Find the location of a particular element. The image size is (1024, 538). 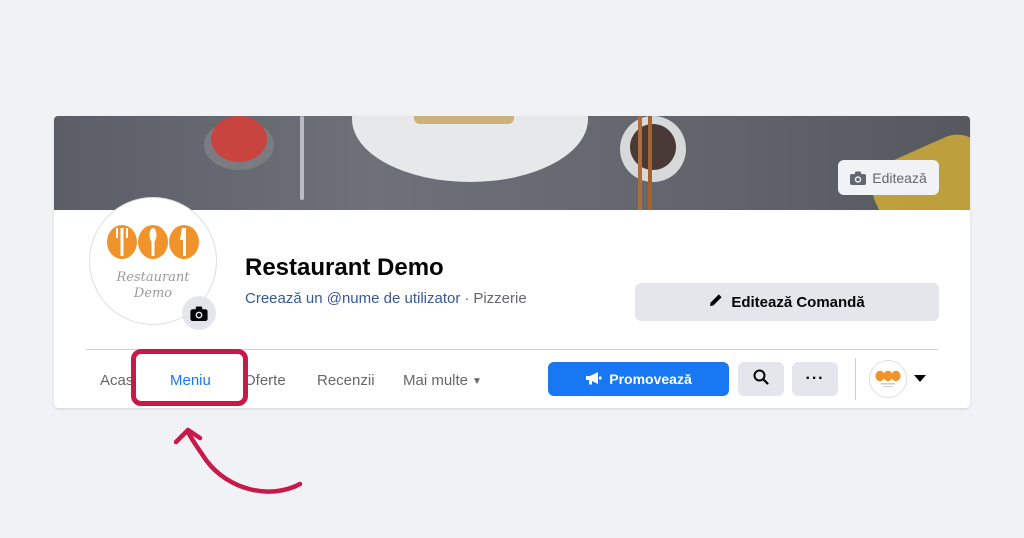

more-options-icon: ··· is located at coordinates (815, 378).